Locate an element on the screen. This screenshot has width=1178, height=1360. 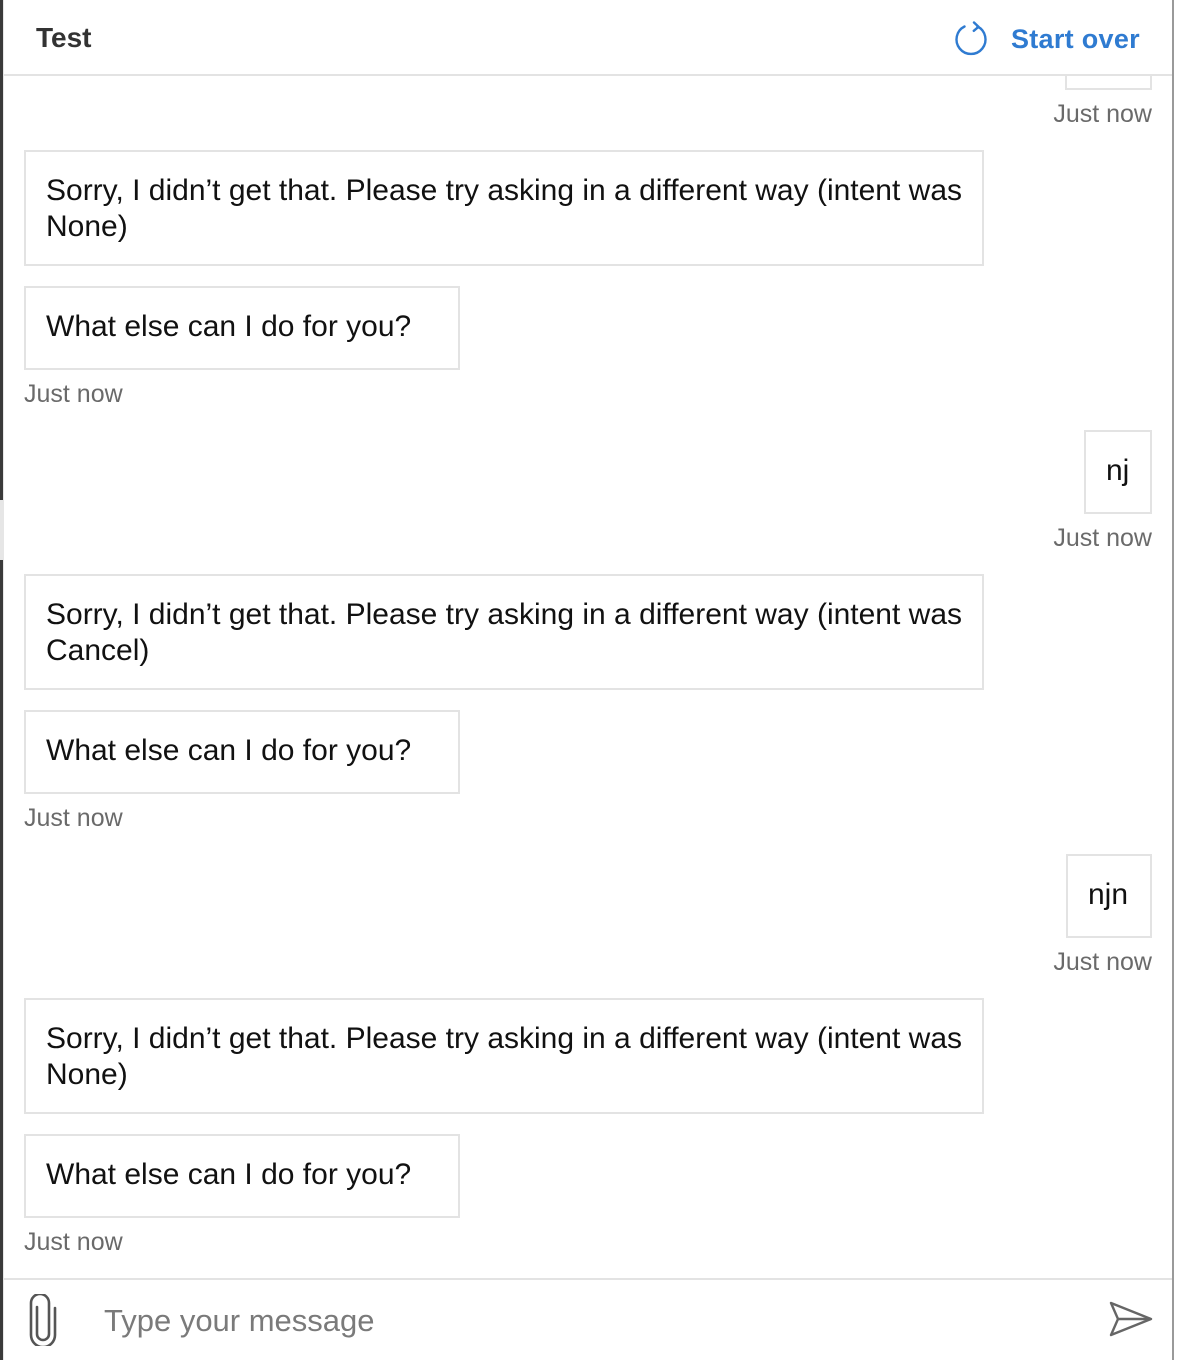
message-input is located at coordinates (574, 1321).